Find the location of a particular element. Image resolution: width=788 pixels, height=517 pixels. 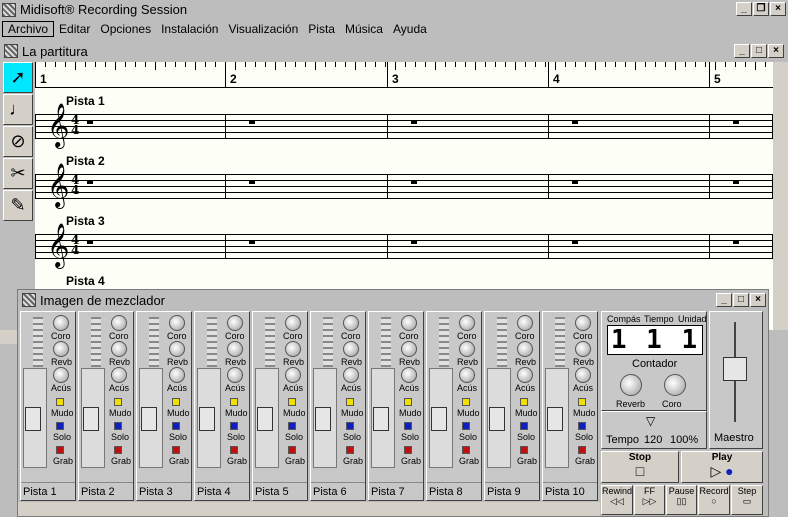

erase-tool: ⊘ is located at coordinates (18, 141).